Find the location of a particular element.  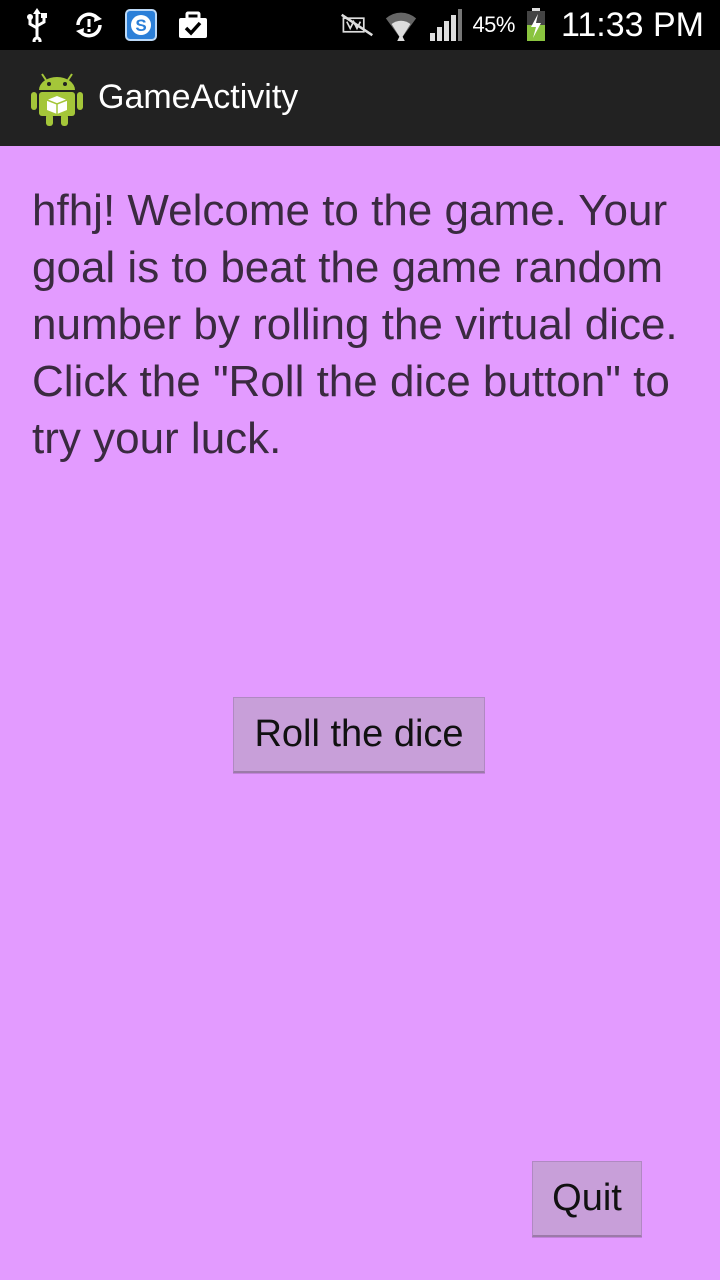

battery-charging-icon is located at coordinates (536, 25).